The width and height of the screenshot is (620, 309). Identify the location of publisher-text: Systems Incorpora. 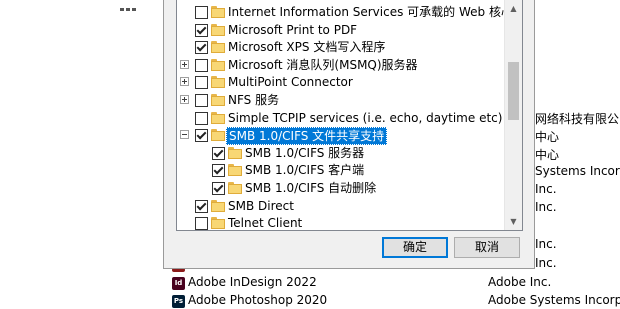
(577, 171).